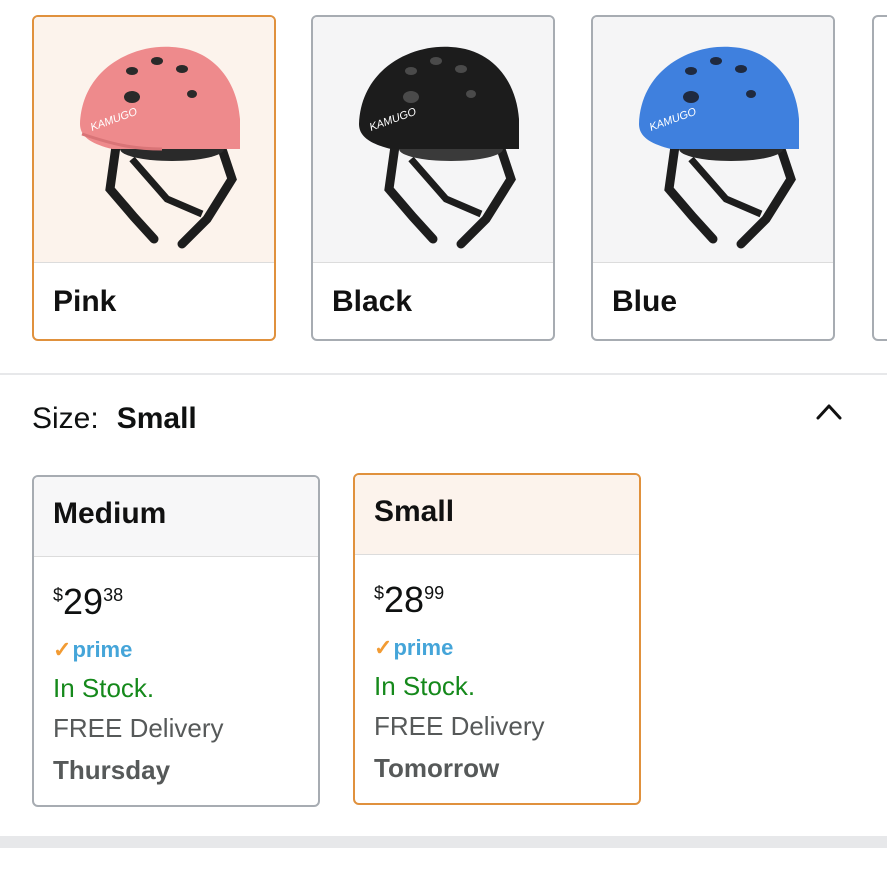  I want to click on color-label: Pink, so click(85, 301).